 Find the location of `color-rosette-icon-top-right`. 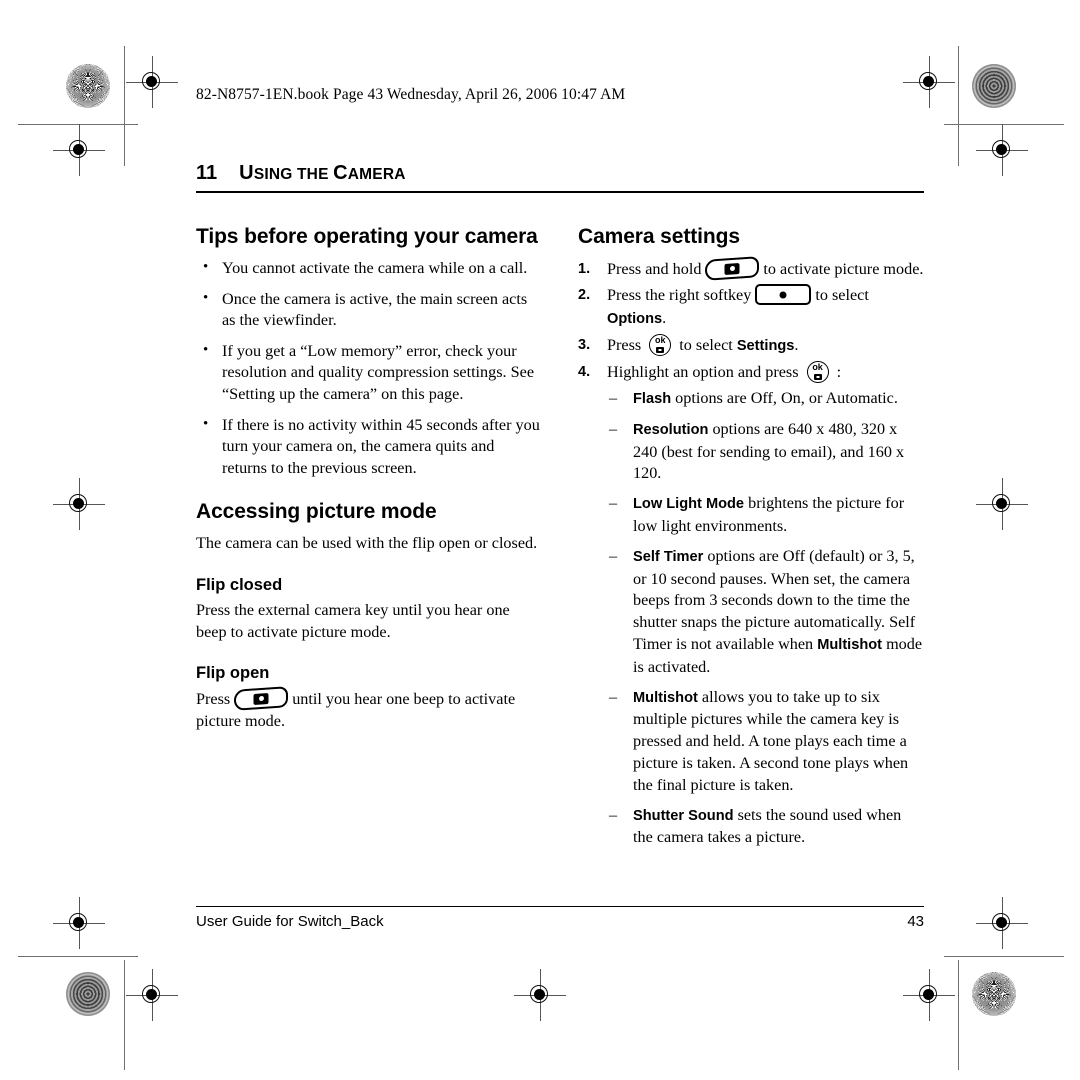

color-rosette-icon-top-right is located at coordinates (994, 86).